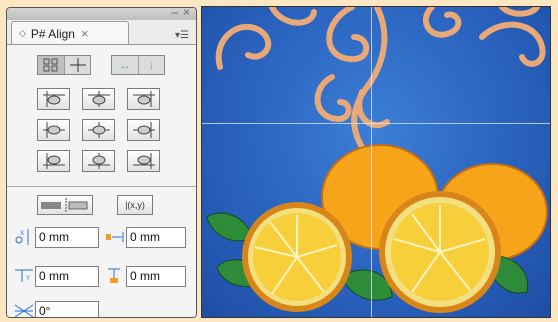 The image size is (558, 322). What do you see at coordinates (24, 276) in the screenshot?
I see `y-offset-icon: Y` at bounding box center [24, 276].